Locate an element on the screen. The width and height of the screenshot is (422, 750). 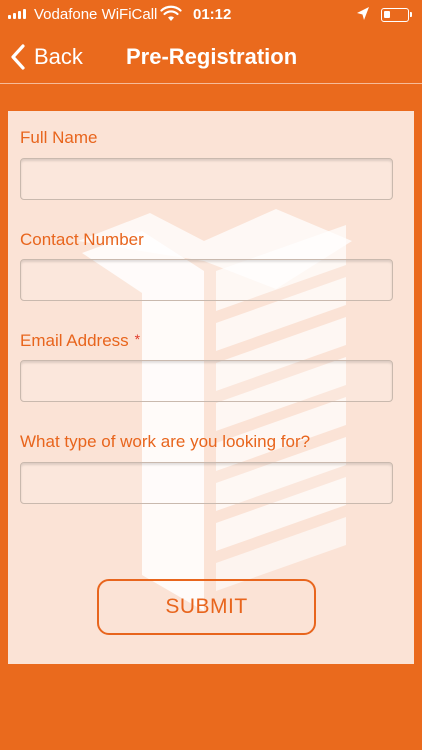
wifi-icon is located at coordinates (171, 13).